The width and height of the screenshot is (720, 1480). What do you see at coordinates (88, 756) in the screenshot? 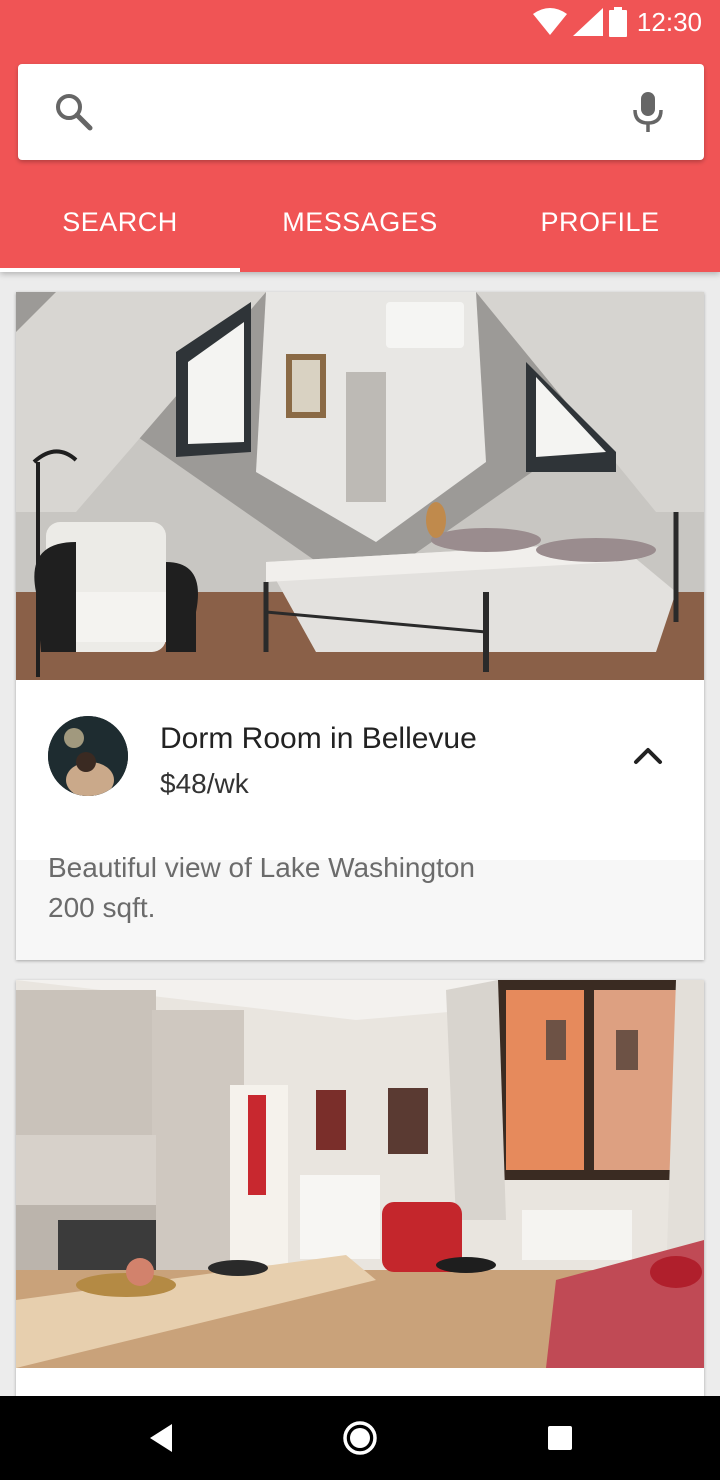
I see `host-avatar` at bounding box center [88, 756].